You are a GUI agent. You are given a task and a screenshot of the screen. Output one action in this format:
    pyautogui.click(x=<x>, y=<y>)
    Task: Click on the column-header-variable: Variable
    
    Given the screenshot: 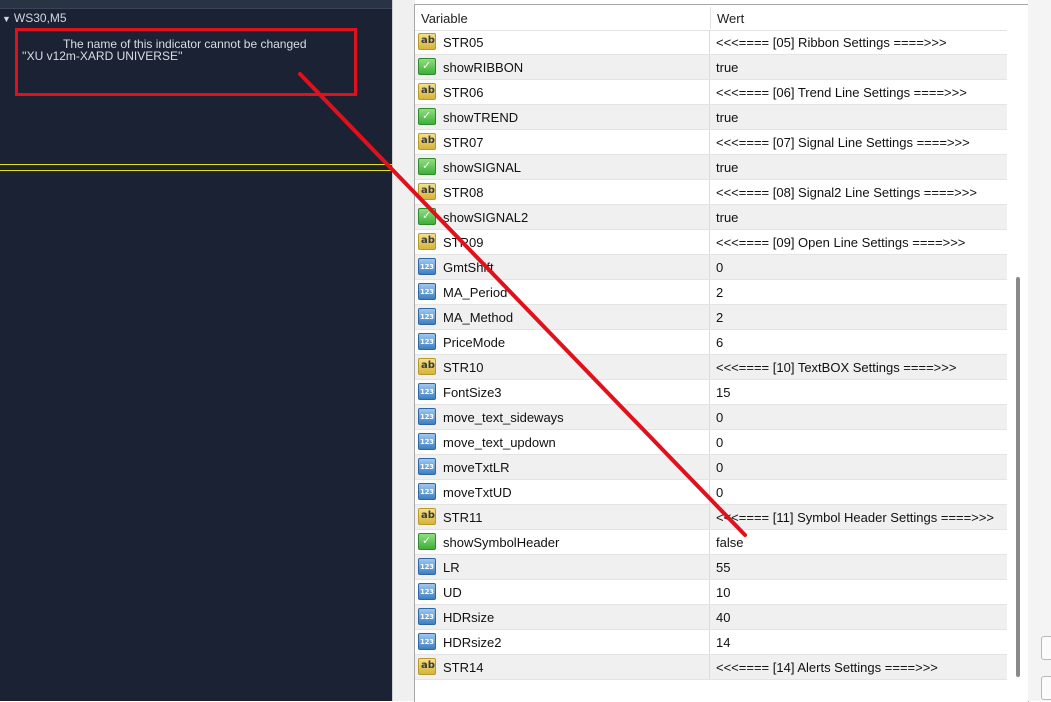 What is the action you would take?
    pyautogui.click(x=444, y=18)
    